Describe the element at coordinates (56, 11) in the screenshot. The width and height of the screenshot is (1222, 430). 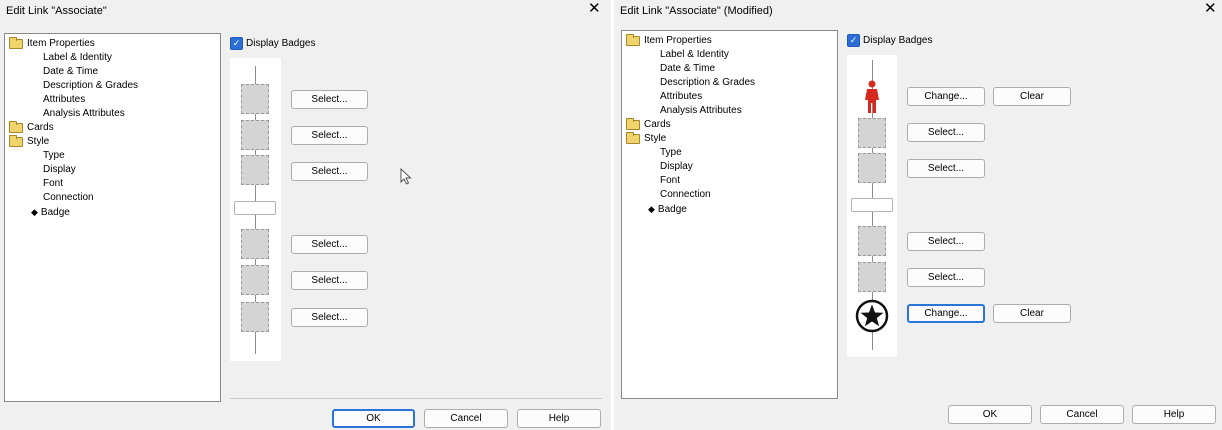
I see `dialog-title: Edit Link "Associate"` at that location.